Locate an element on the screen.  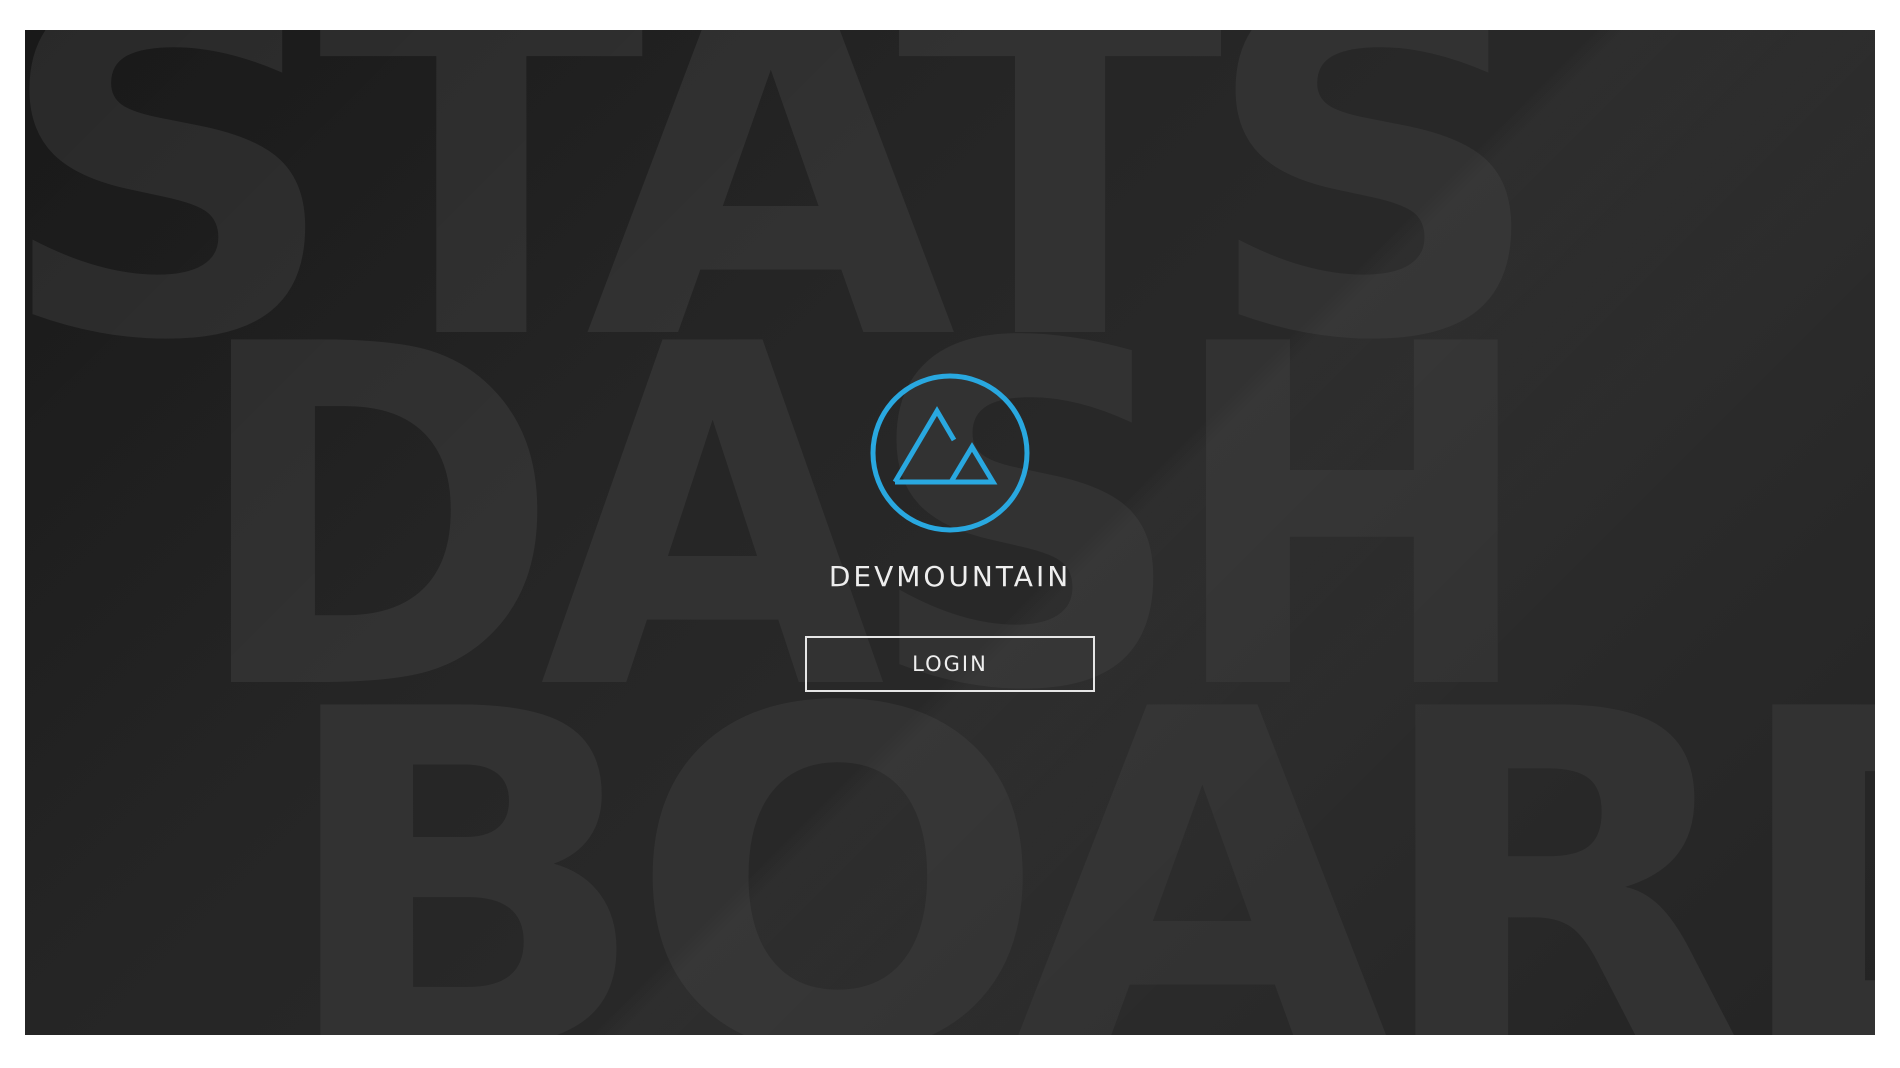
login-button: LOGIN is located at coordinates (950, 664).